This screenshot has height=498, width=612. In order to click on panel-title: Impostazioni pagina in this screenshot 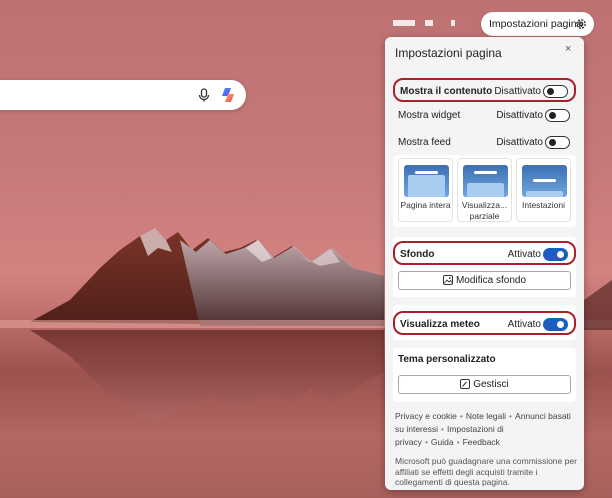, I will do `click(448, 53)`.